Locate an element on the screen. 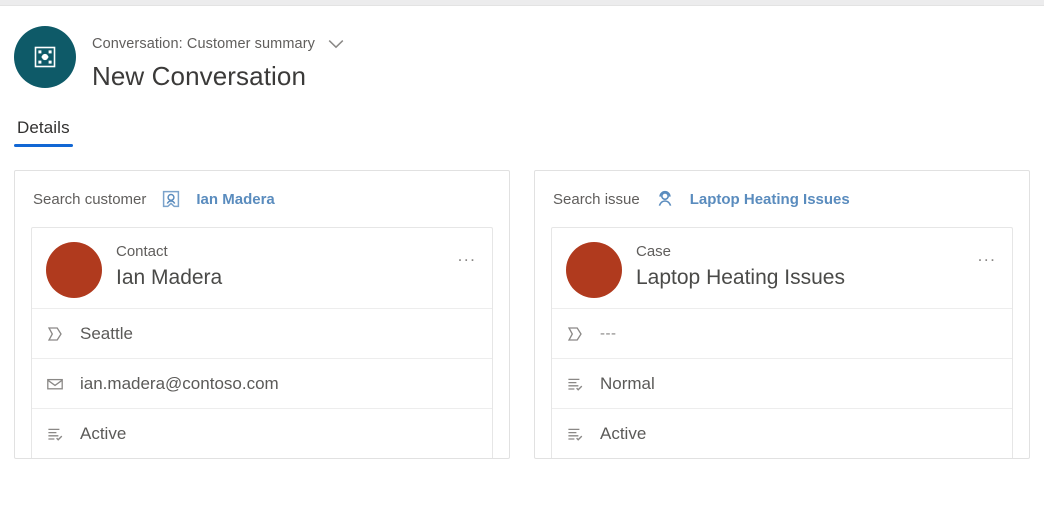 This screenshot has width=1044, height=506. page-title: New Conversation is located at coordinates (199, 76).